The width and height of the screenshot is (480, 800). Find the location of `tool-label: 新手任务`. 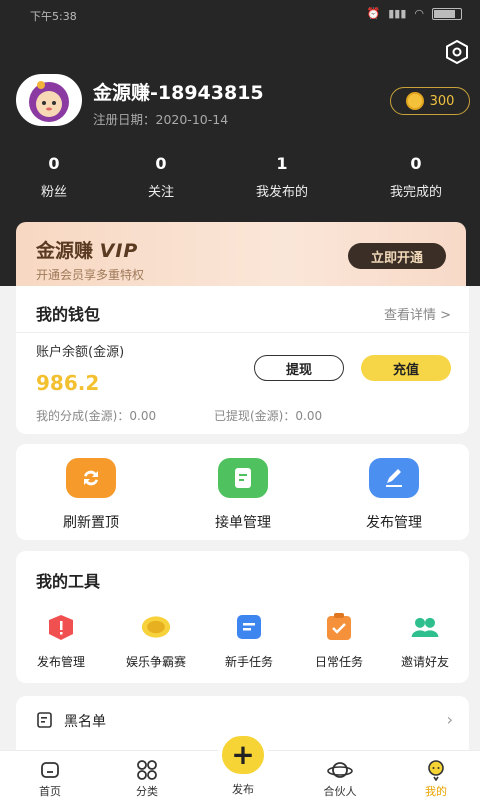

tool-label: 新手任务 is located at coordinates (248, 662).